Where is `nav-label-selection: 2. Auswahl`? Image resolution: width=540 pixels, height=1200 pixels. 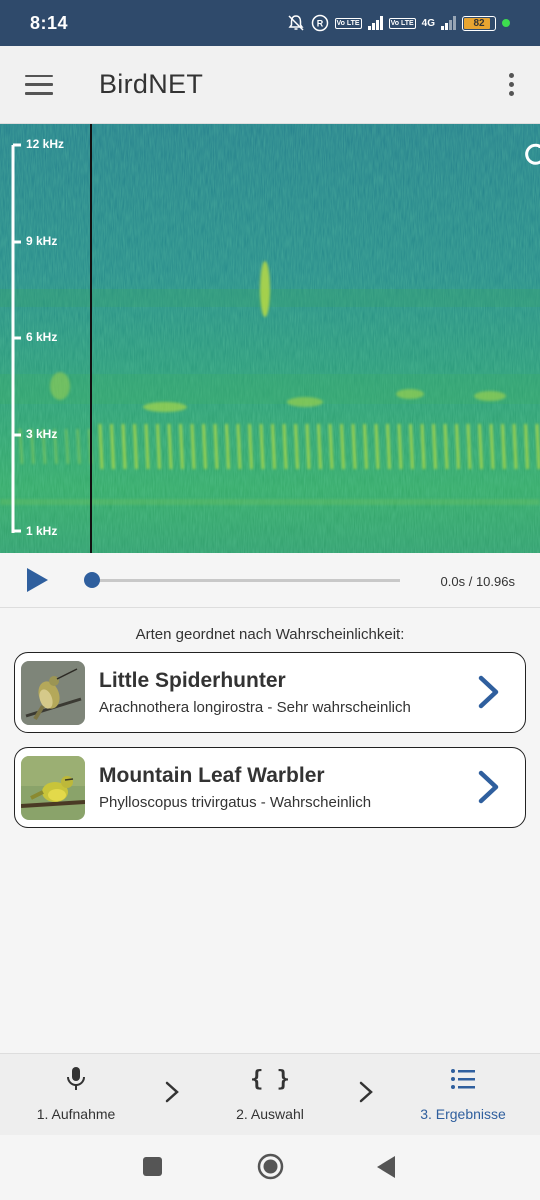 nav-label-selection: 2. Auswahl is located at coordinates (270, 1114).